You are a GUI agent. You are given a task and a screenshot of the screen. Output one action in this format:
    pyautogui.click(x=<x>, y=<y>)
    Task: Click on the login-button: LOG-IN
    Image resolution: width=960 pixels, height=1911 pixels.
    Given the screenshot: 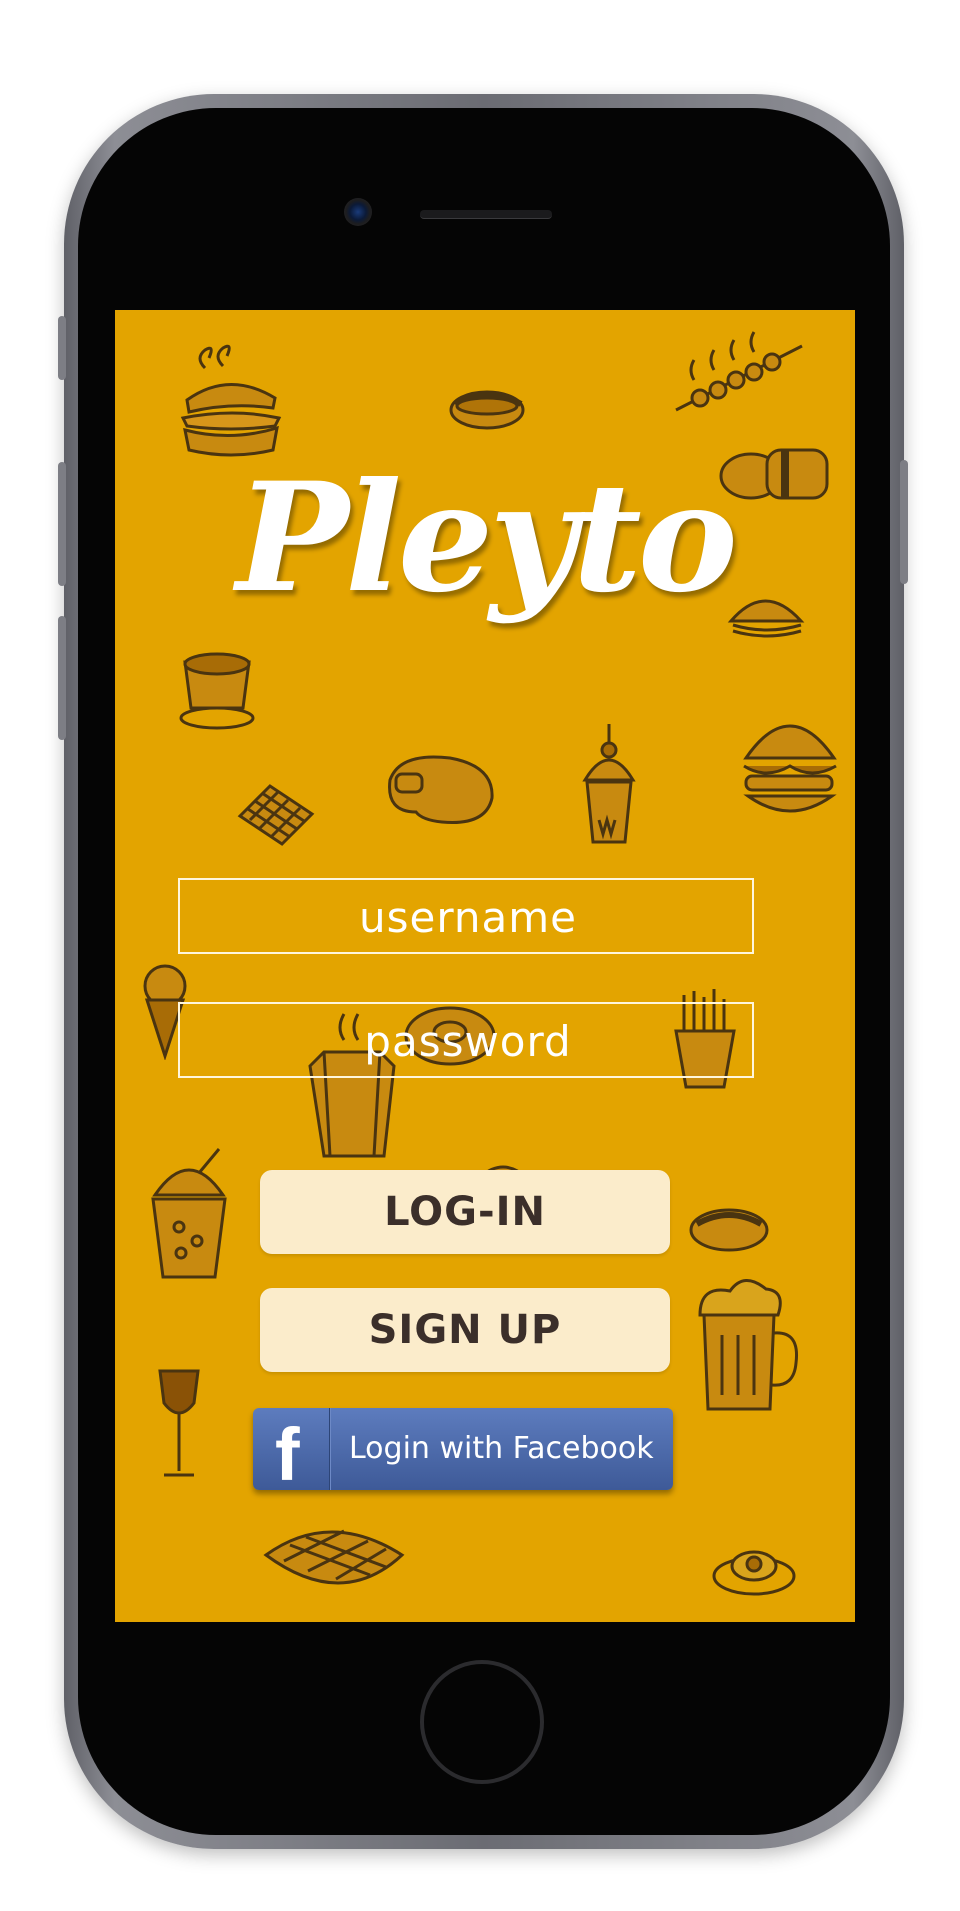 What is the action you would take?
    pyautogui.click(x=465, y=1212)
    